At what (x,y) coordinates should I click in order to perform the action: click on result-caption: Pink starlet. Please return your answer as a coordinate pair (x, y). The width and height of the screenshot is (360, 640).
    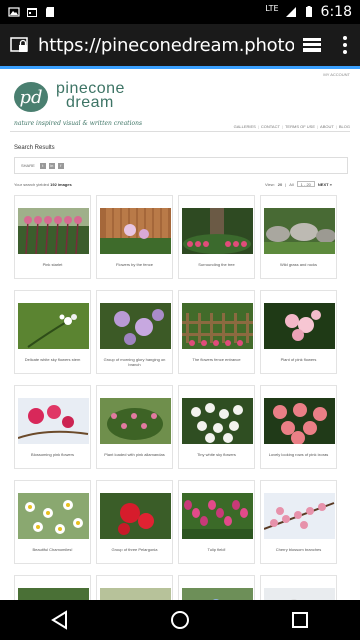
    Looking at the image, I should click on (52, 264).